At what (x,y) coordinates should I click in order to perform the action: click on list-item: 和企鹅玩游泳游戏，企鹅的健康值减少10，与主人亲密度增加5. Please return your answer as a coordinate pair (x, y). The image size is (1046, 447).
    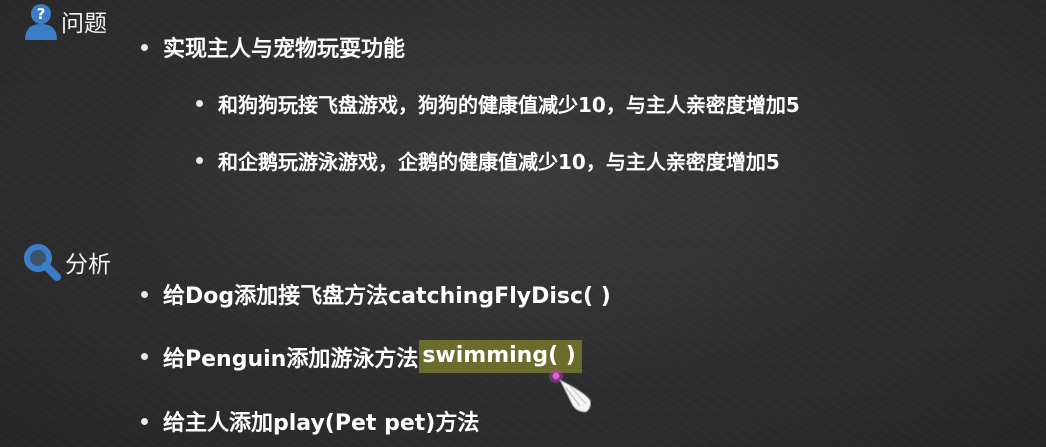
    Looking at the image, I should click on (488, 160).